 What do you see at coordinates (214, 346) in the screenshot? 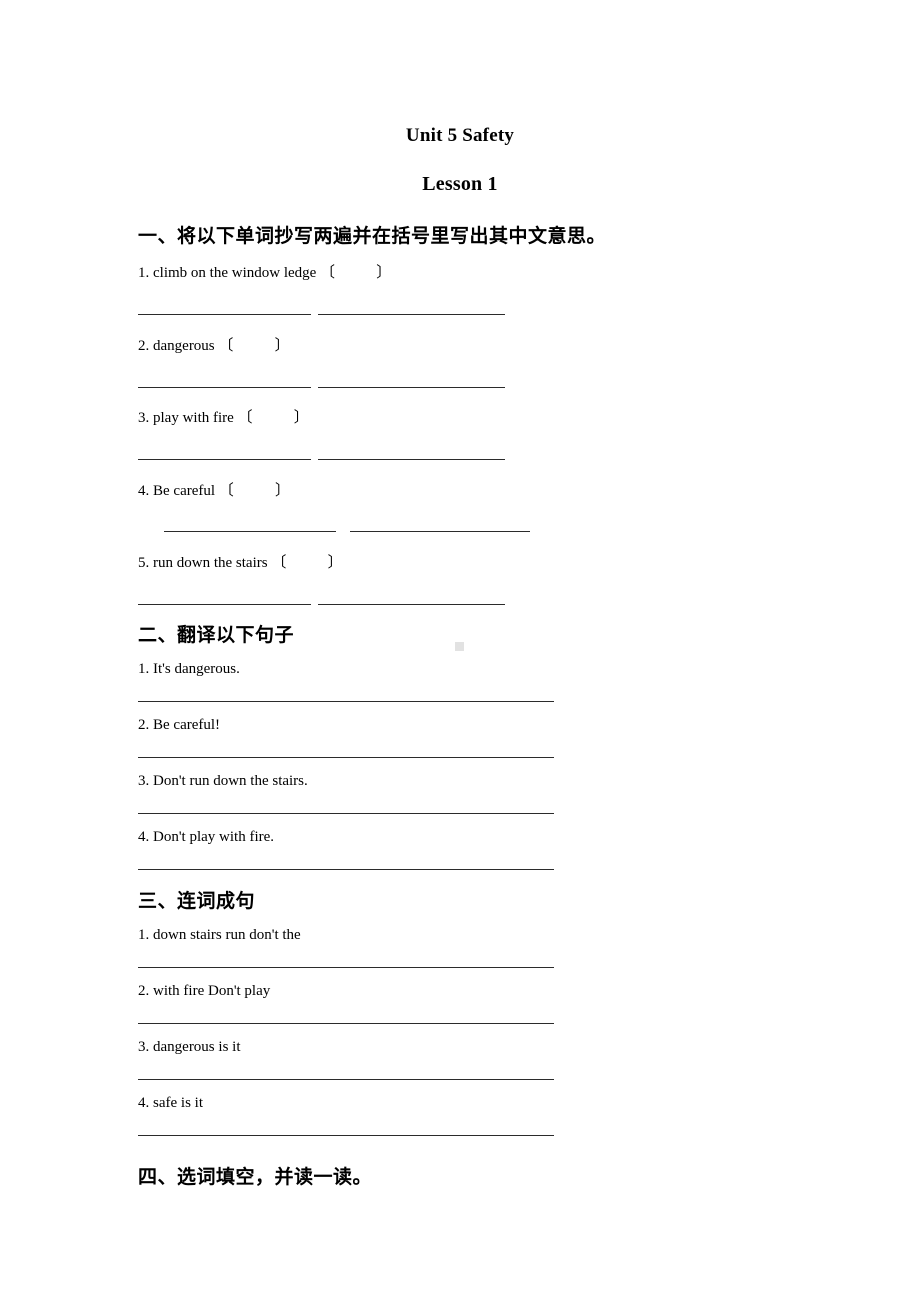
I see `exercise1-item-2: 2. dangerous 〔 〕` at bounding box center [214, 346].